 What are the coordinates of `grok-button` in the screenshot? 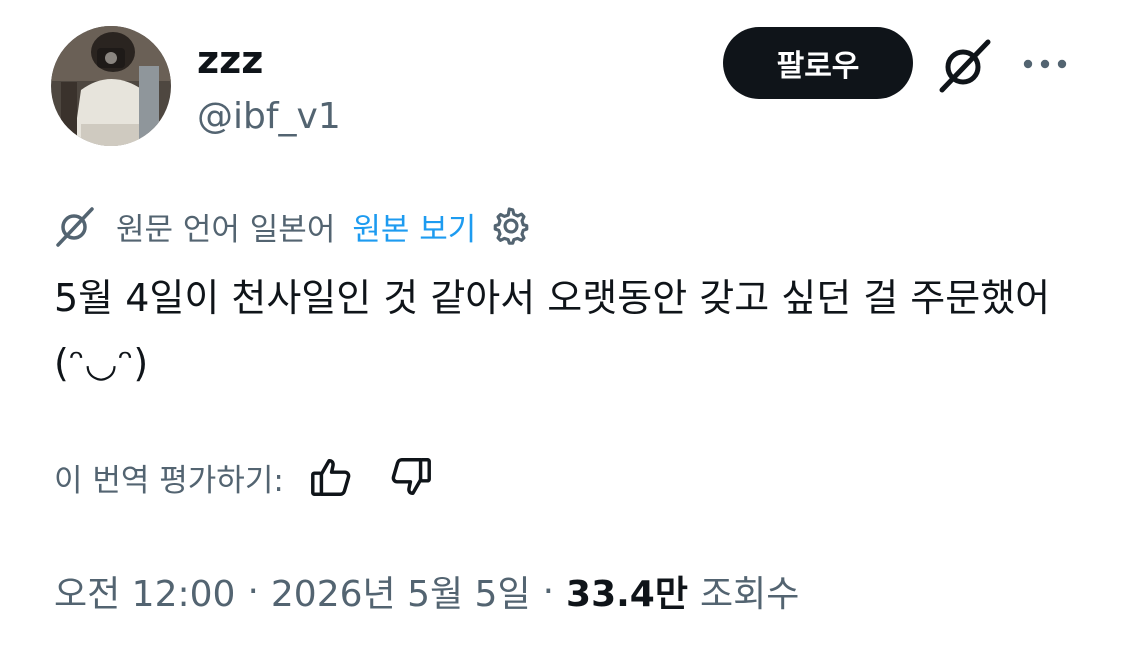 It's located at (965, 65).